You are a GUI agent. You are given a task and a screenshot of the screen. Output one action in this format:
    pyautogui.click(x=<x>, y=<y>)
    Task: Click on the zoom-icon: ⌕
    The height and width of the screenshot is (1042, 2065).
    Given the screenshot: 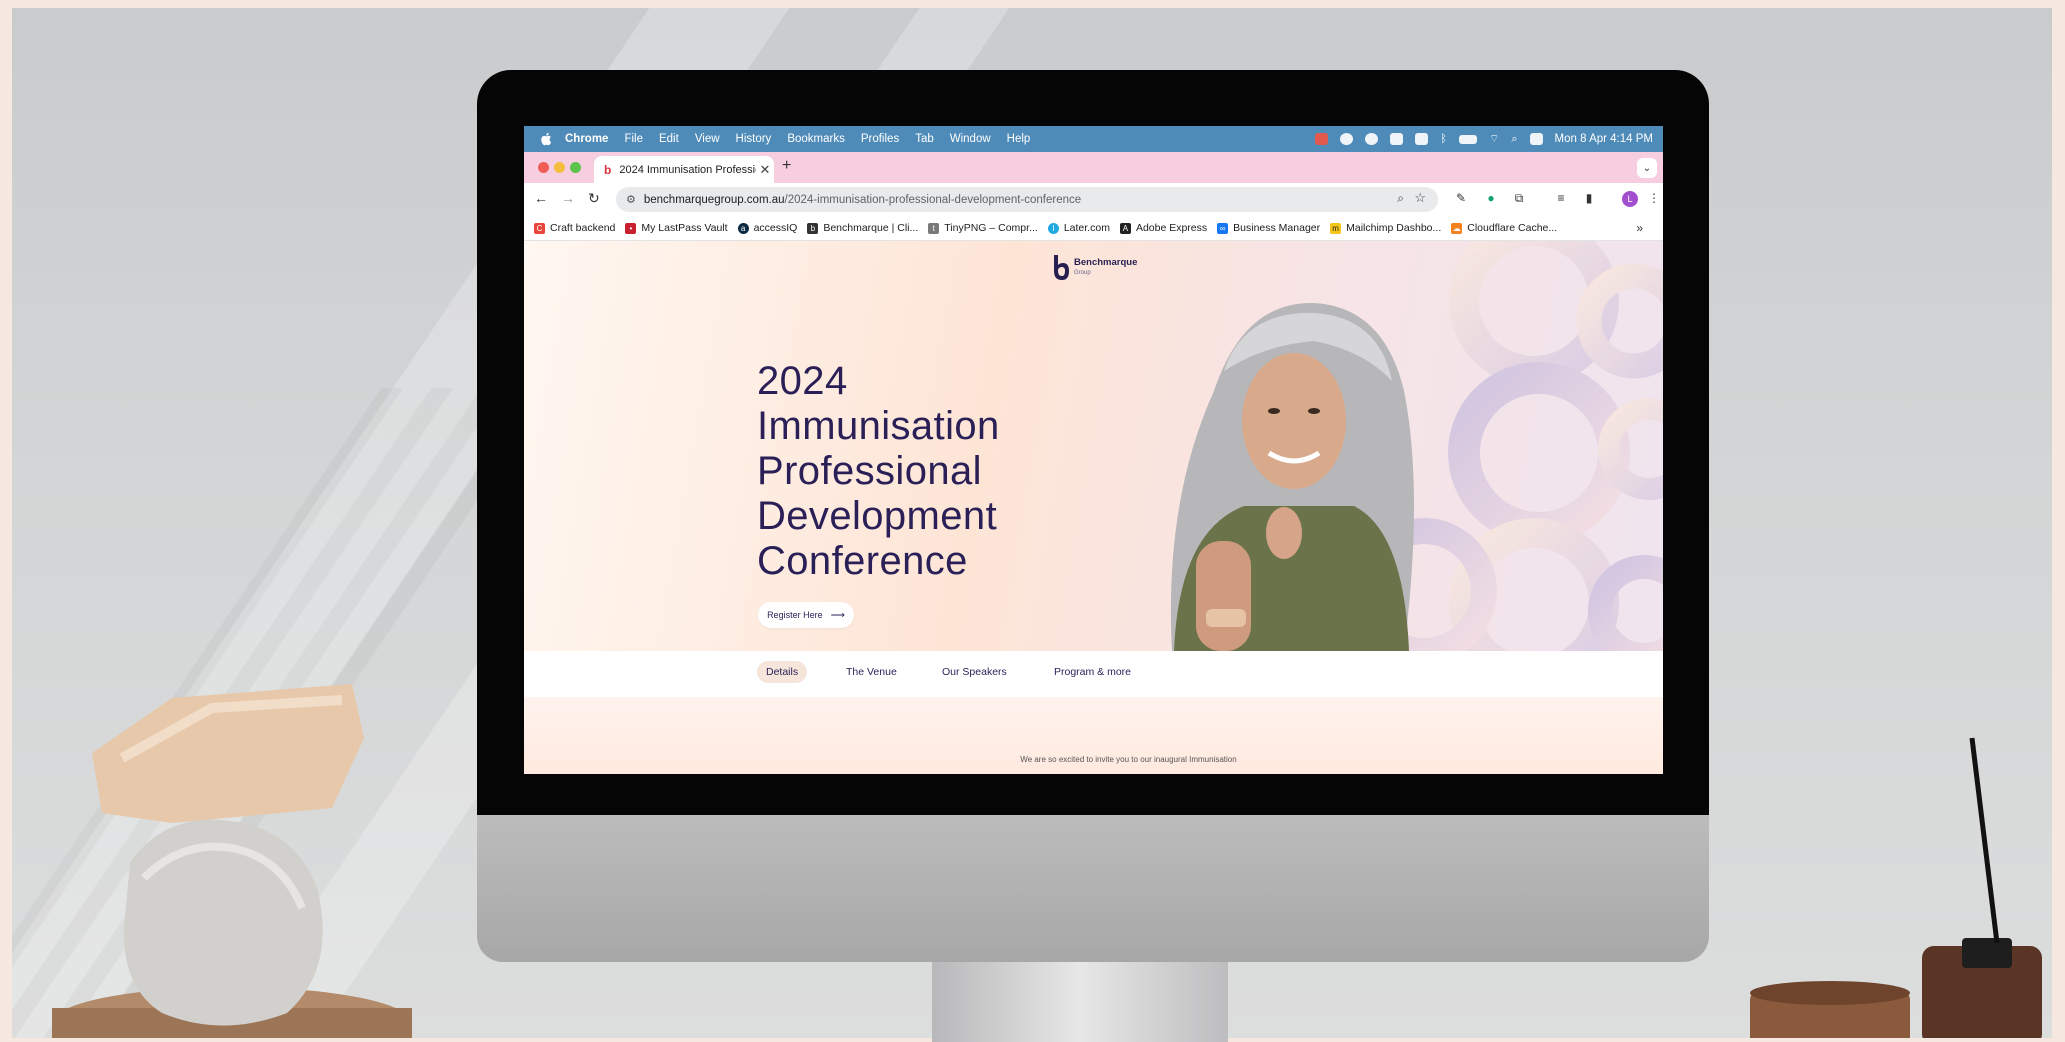 What is the action you would take?
    pyautogui.click(x=1400, y=198)
    